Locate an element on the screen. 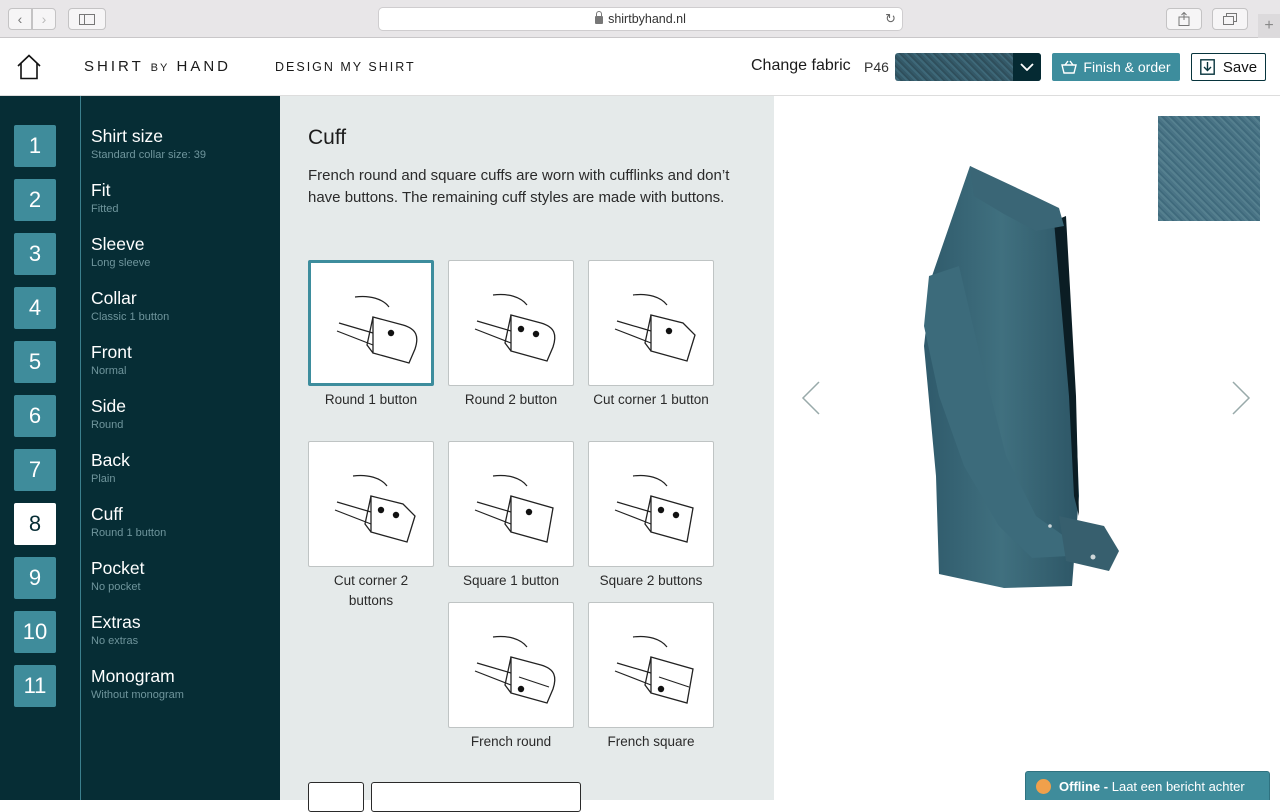 The width and height of the screenshot is (1280, 812). browser-toolbar: ‹ › shirtbyhand.nl ↻ + is located at coordinates (640, 19).